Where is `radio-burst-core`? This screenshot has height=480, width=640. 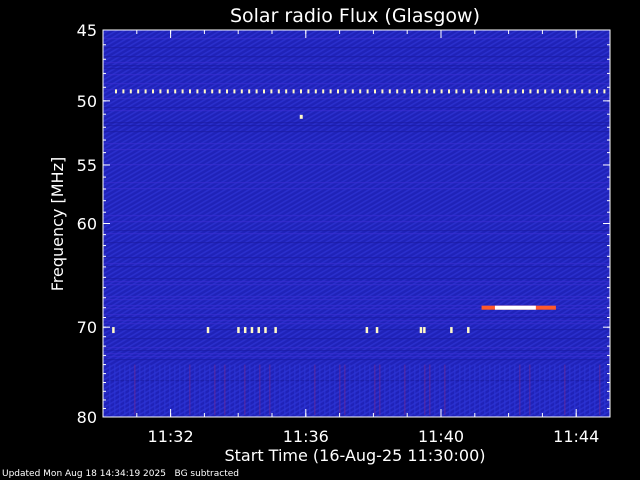
radio-burst-core is located at coordinates (515, 307).